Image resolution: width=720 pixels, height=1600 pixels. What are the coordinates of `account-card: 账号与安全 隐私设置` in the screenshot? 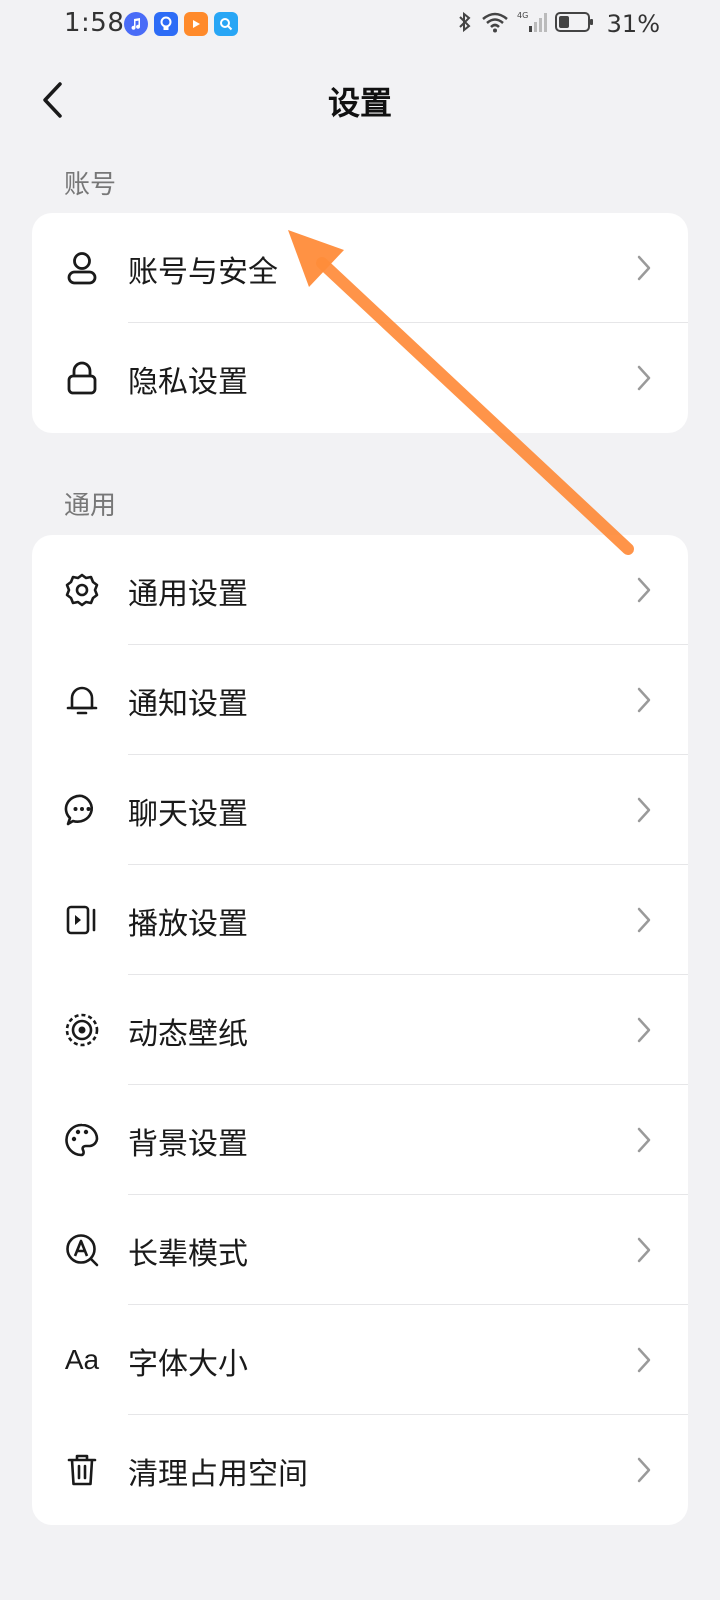 It's located at (360, 323).